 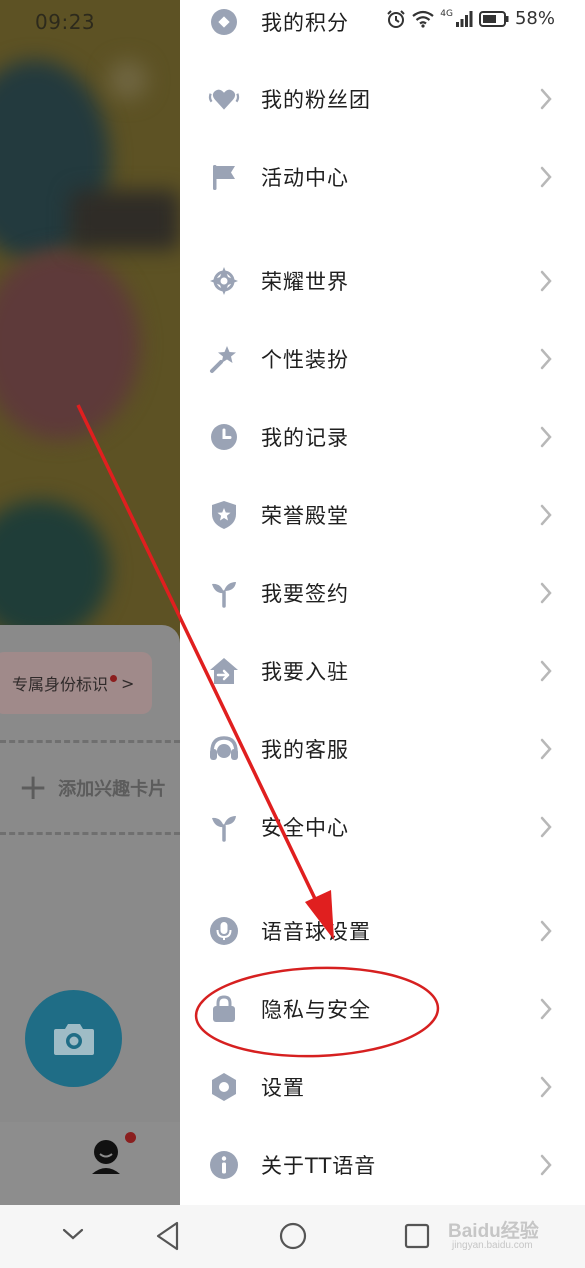 I want to click on wifi-icon, so click(x=423, y=19).